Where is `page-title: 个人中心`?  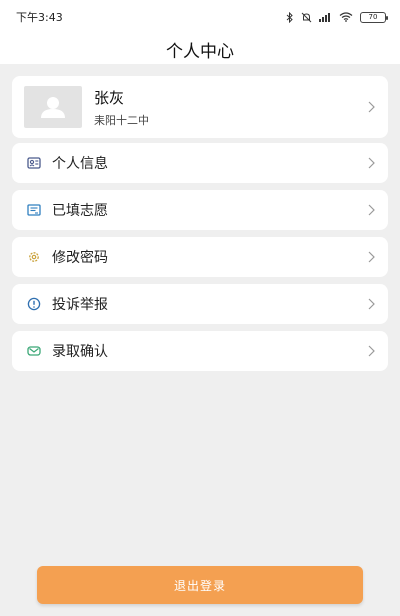 page-title: 个人中心 is located at coordinates (200, 51).